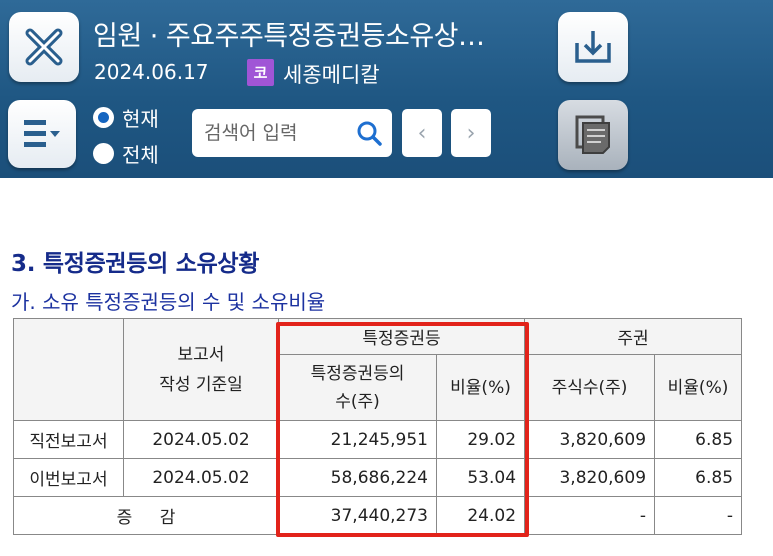 This screenshot has width=773, height=556. Describe the element at coordinates (103, 153) in the screenshot. I see `radio-unselected-icon` at that location.